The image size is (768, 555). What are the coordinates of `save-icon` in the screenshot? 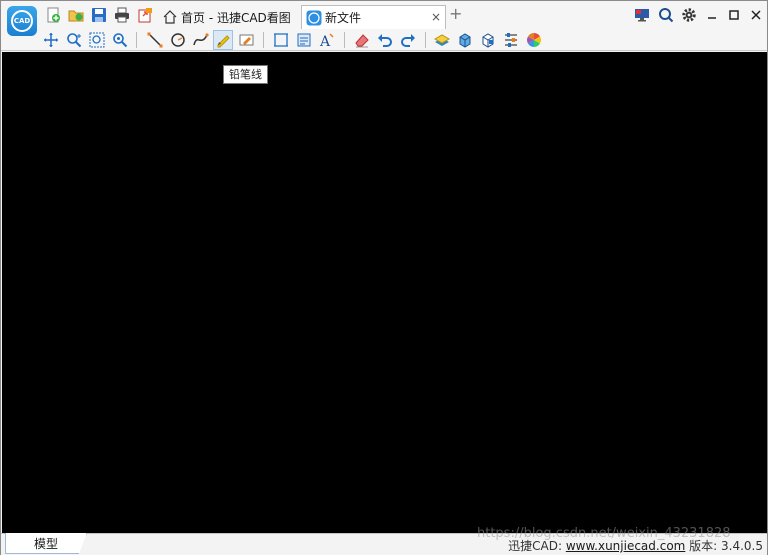 It's located at (99, 15).